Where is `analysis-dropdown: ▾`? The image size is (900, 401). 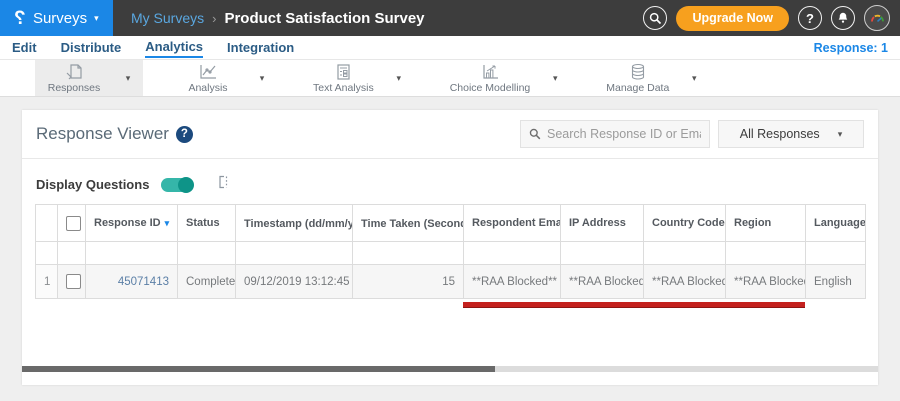
analysis-dropdown: ▾ is located at coordinates (262, 78).